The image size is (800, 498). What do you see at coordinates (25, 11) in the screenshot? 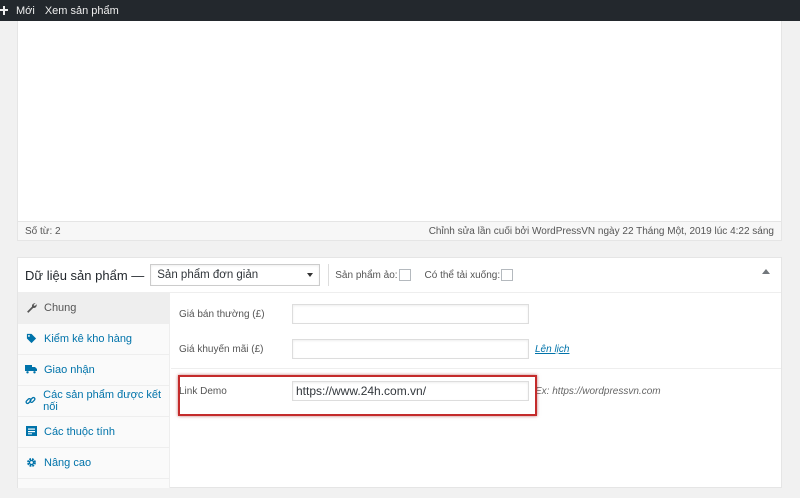
I see `new-button: Mới` at bounding box center [25, 11].